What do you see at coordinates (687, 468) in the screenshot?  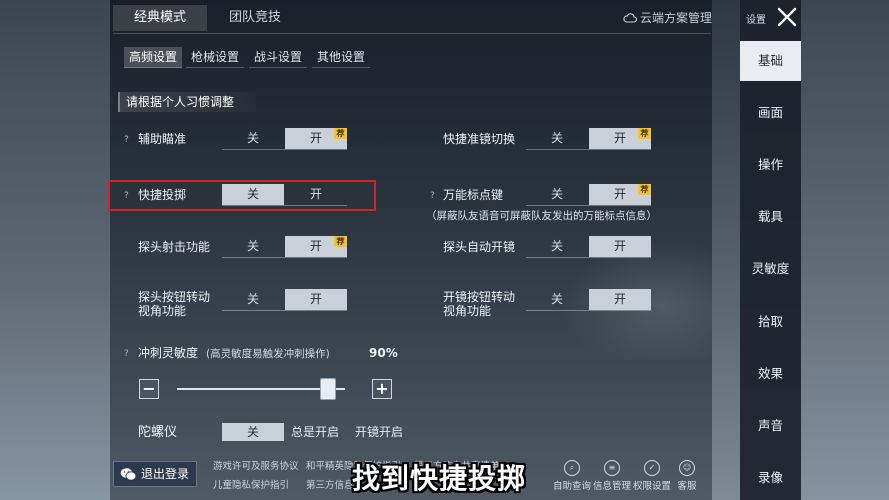 I see `headset-icon: ☺` at bounding box center [687, 468].